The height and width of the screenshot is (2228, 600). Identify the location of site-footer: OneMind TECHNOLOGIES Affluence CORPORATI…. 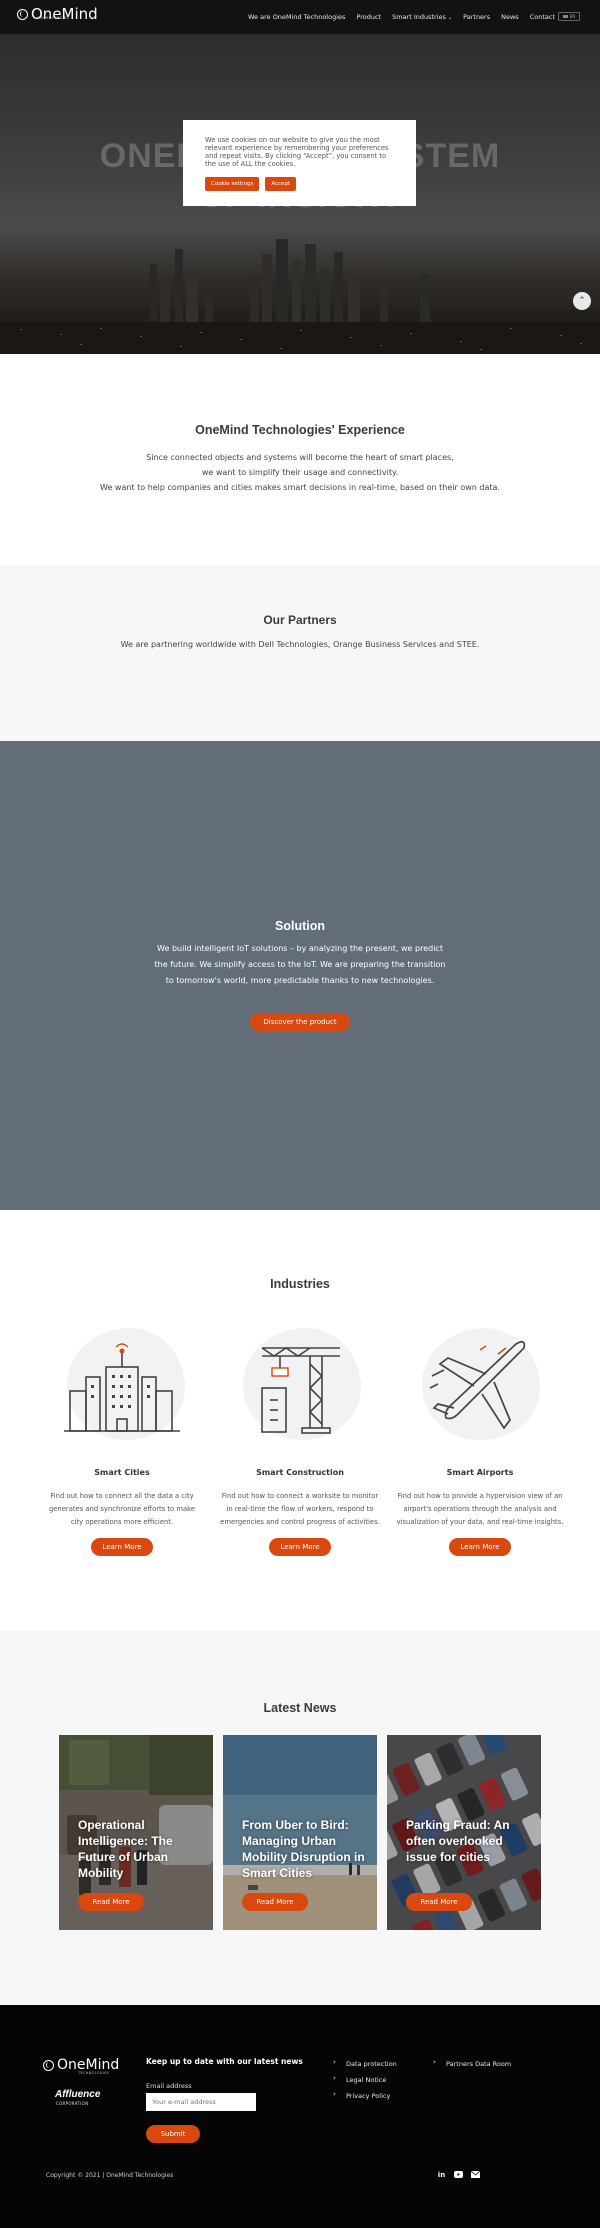
(300, 2116).